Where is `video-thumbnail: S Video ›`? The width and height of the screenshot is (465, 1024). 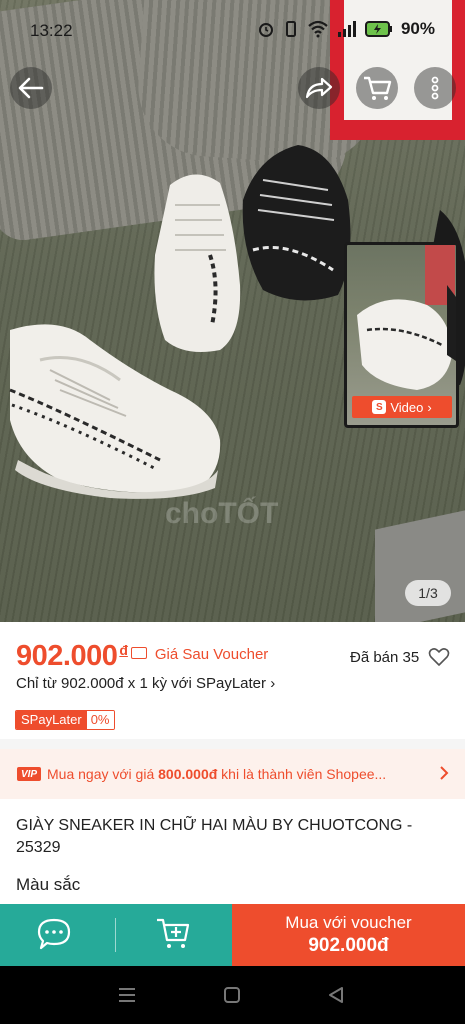 video-thumbnail: S Video › is located at coordinates (401, 335).